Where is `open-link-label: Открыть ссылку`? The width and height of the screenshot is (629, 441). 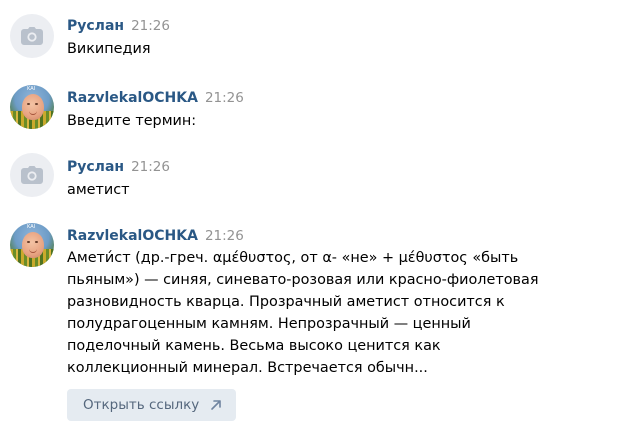 open-link-label: Открыть ссылку is located at coordinates (141, 405).